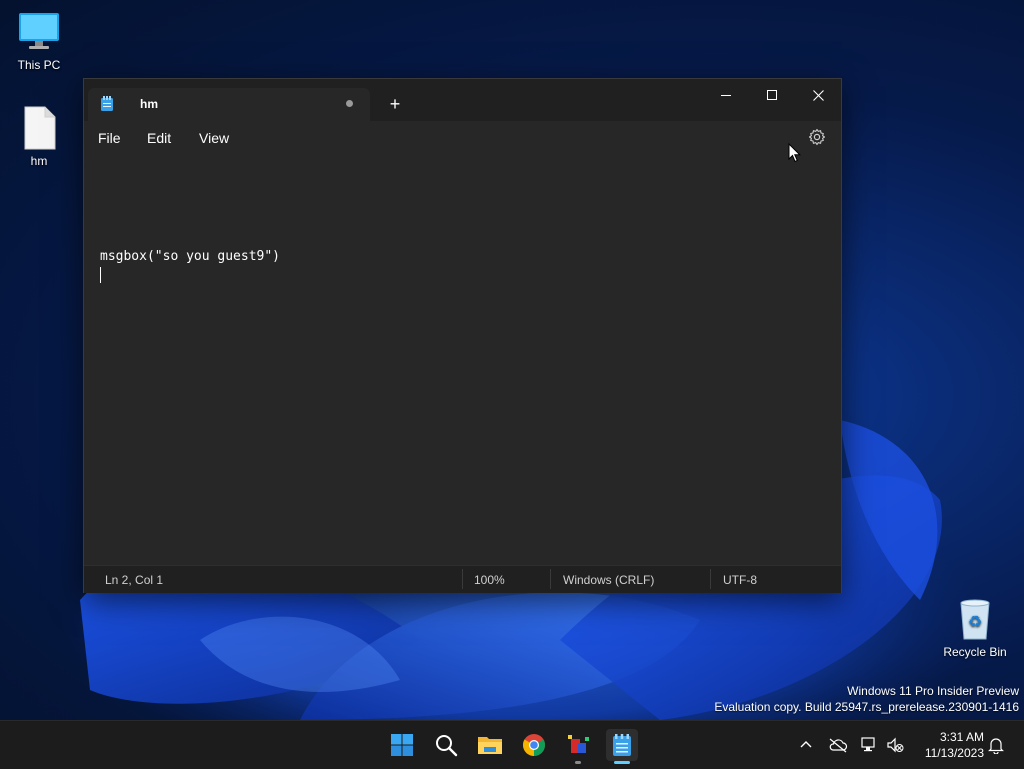 The width and height of the screenshot is (1024, 769). I want to click on new-tab-button: +, so click(395, 104).